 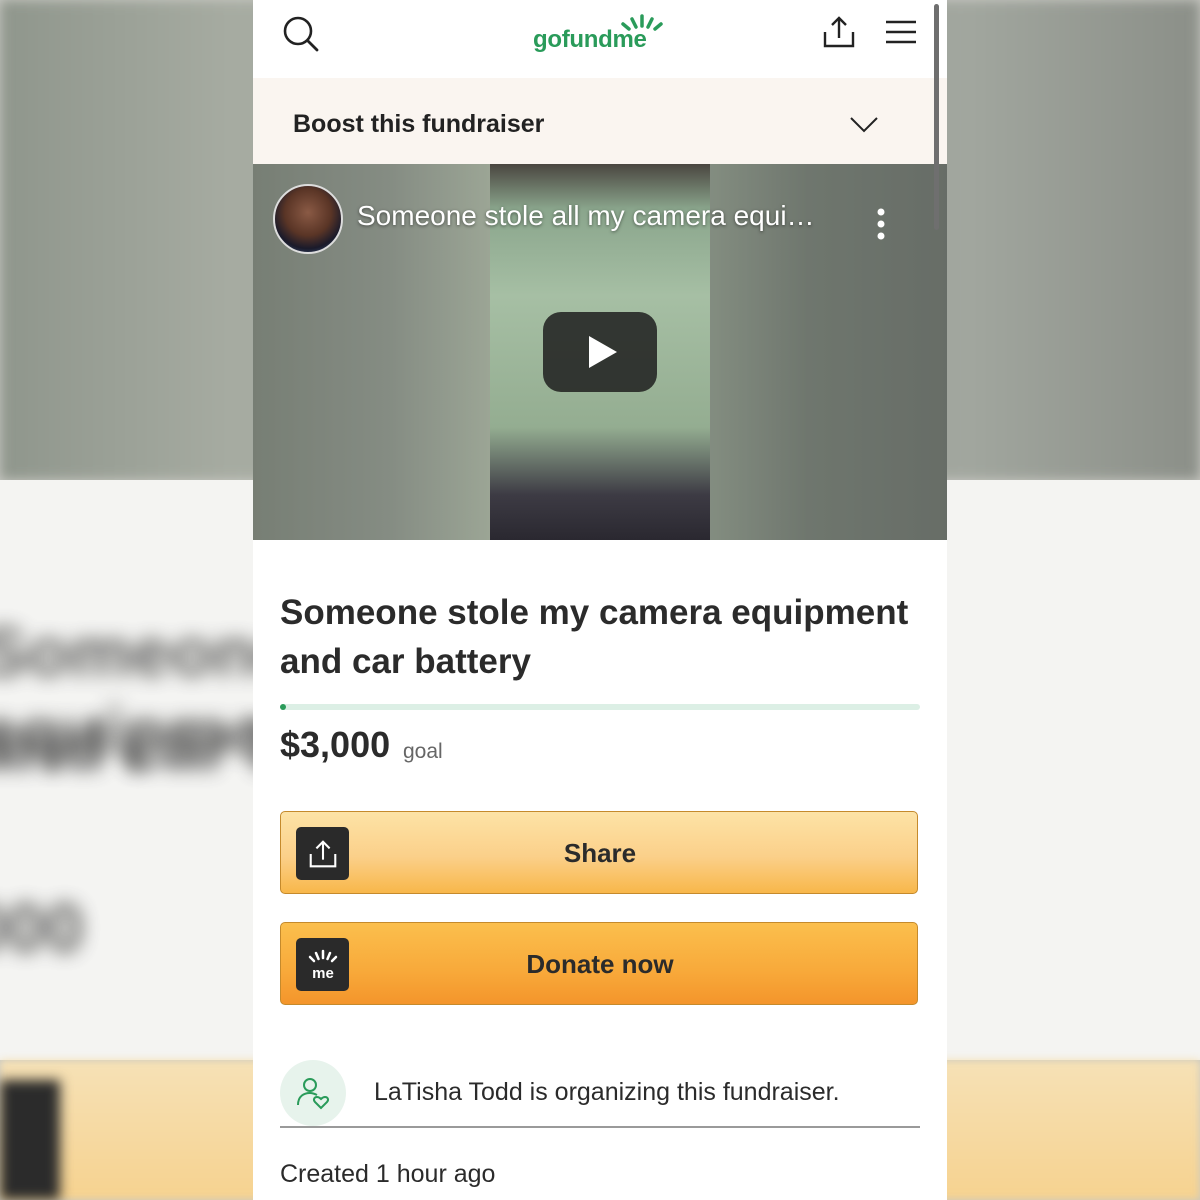 What do you see at coordinates (603, 34) in the screenshot?
I see `gofundme-logo: gofundme` at bounding box center [603, 34].